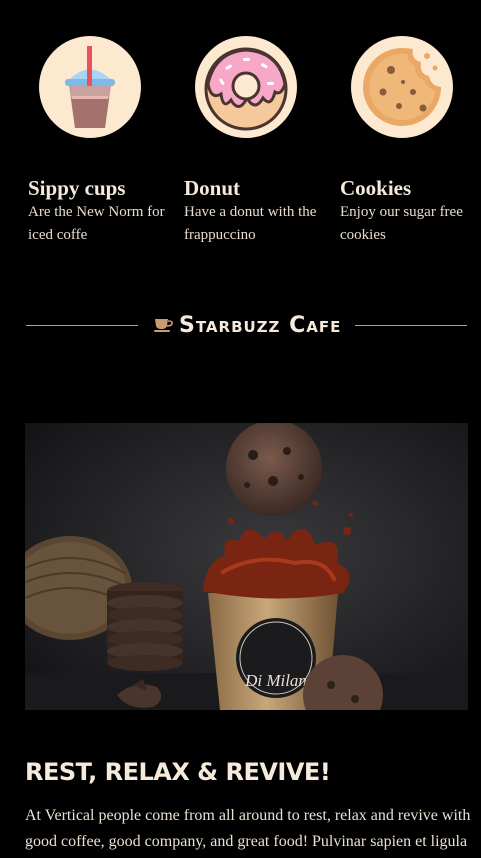  Describe the element at coordinates (402, 87) in the screenshot. I see `cookie-icon` at that location.